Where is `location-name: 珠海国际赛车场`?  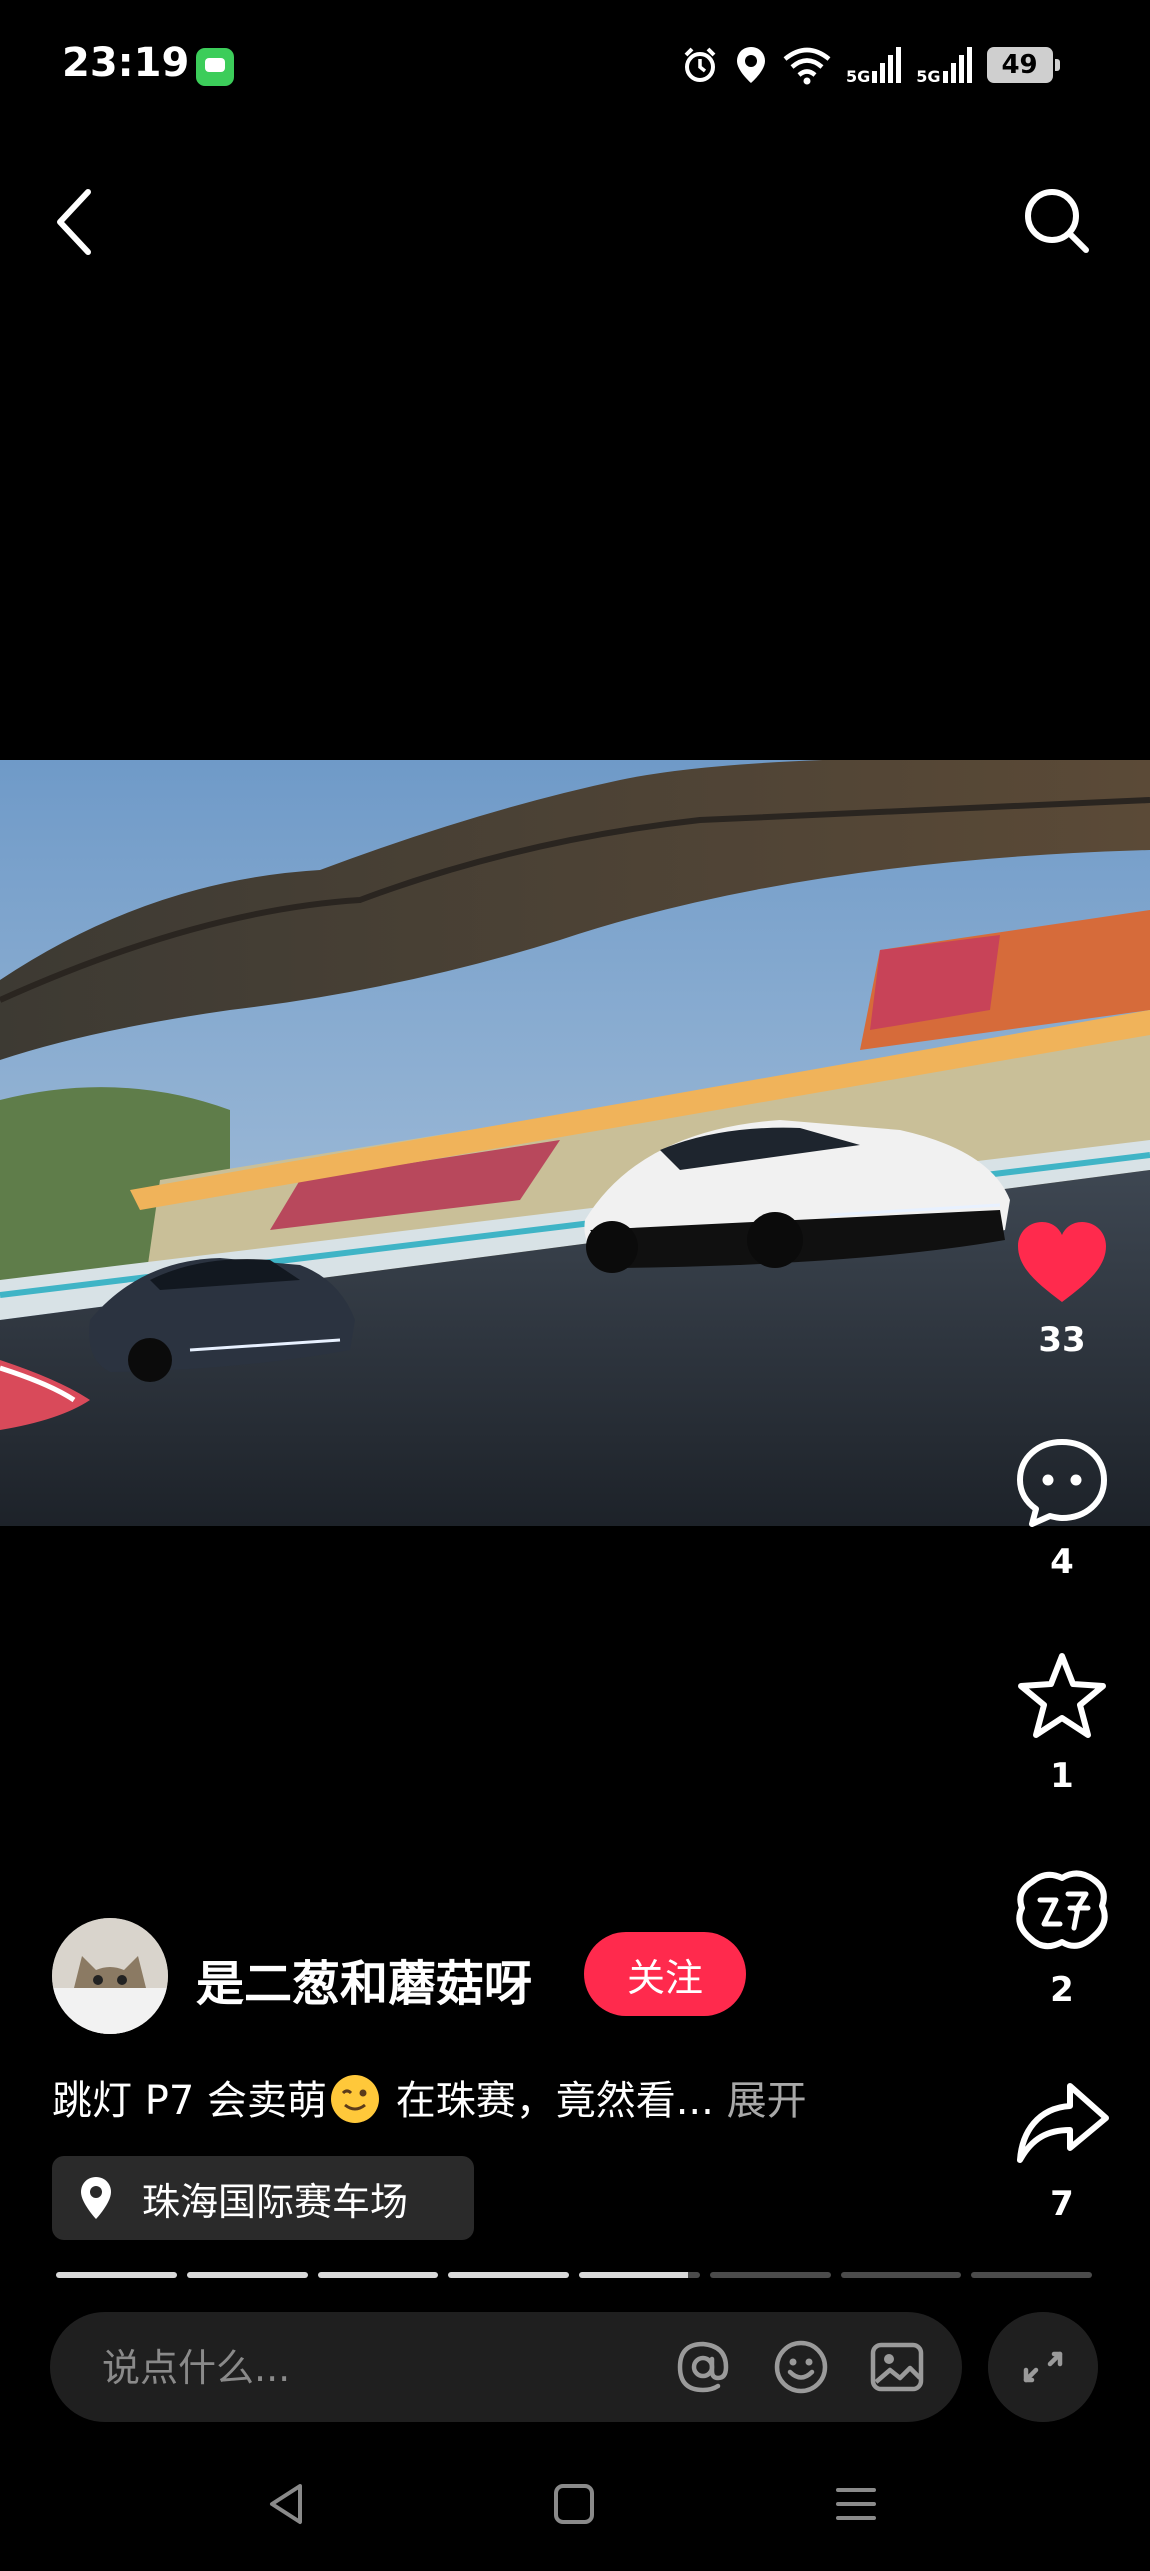 location-name: 珠海国际赛车场 is located at coordinates (275, 2201).